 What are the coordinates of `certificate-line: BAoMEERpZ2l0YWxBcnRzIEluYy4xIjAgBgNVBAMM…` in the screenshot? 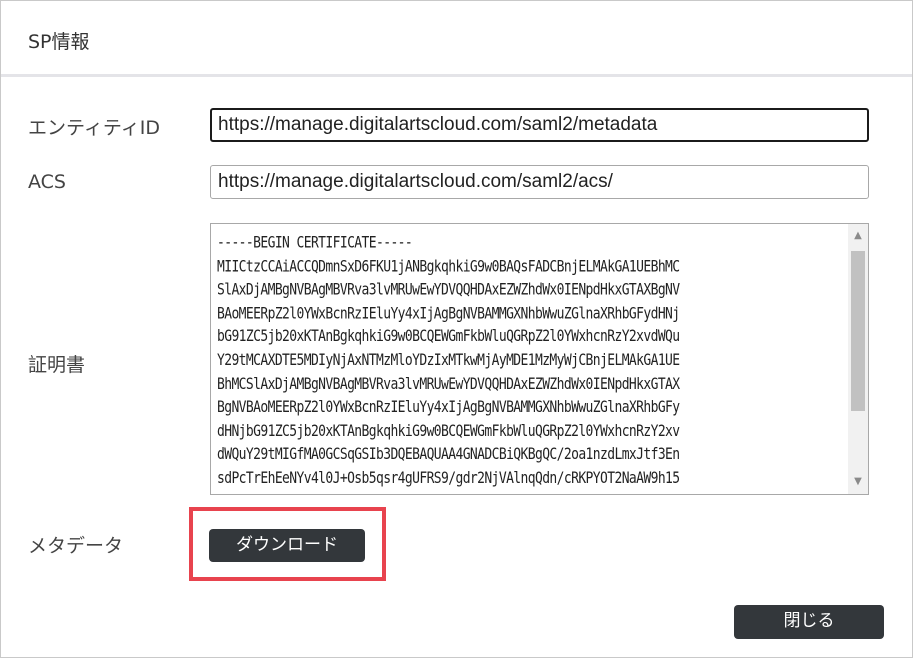 It's located at (448, 313).